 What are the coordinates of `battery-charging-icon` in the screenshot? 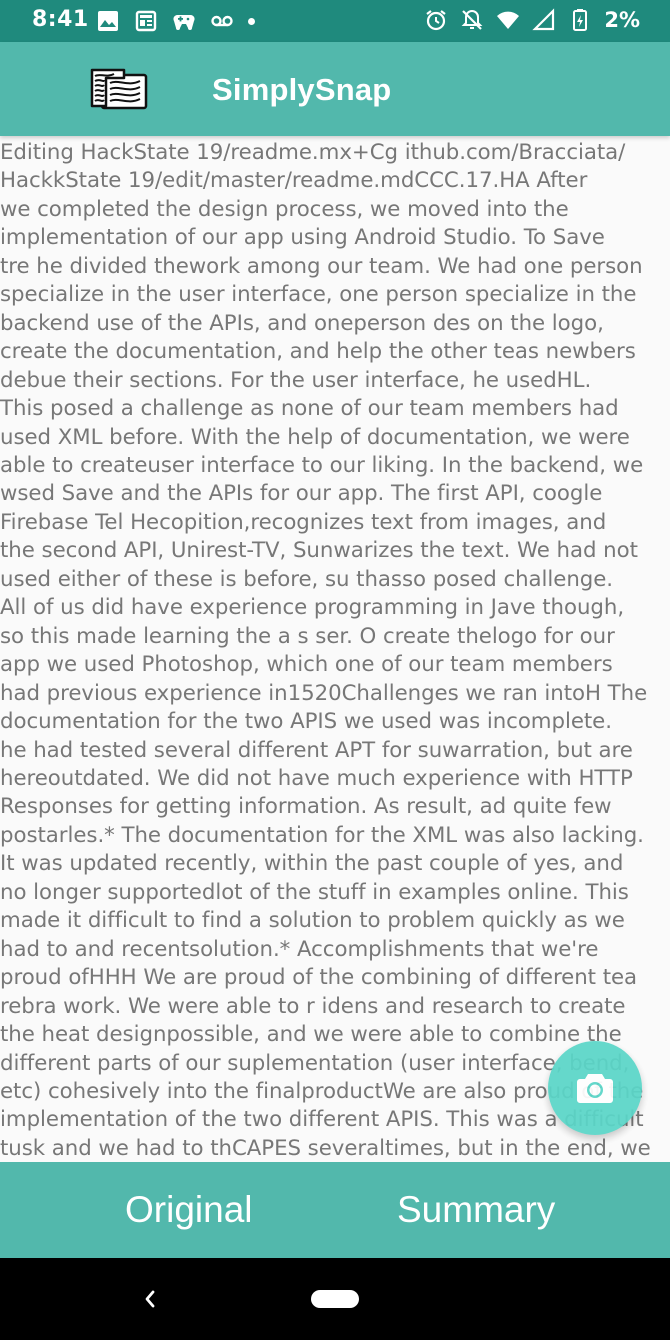 It's located at (580, 20).